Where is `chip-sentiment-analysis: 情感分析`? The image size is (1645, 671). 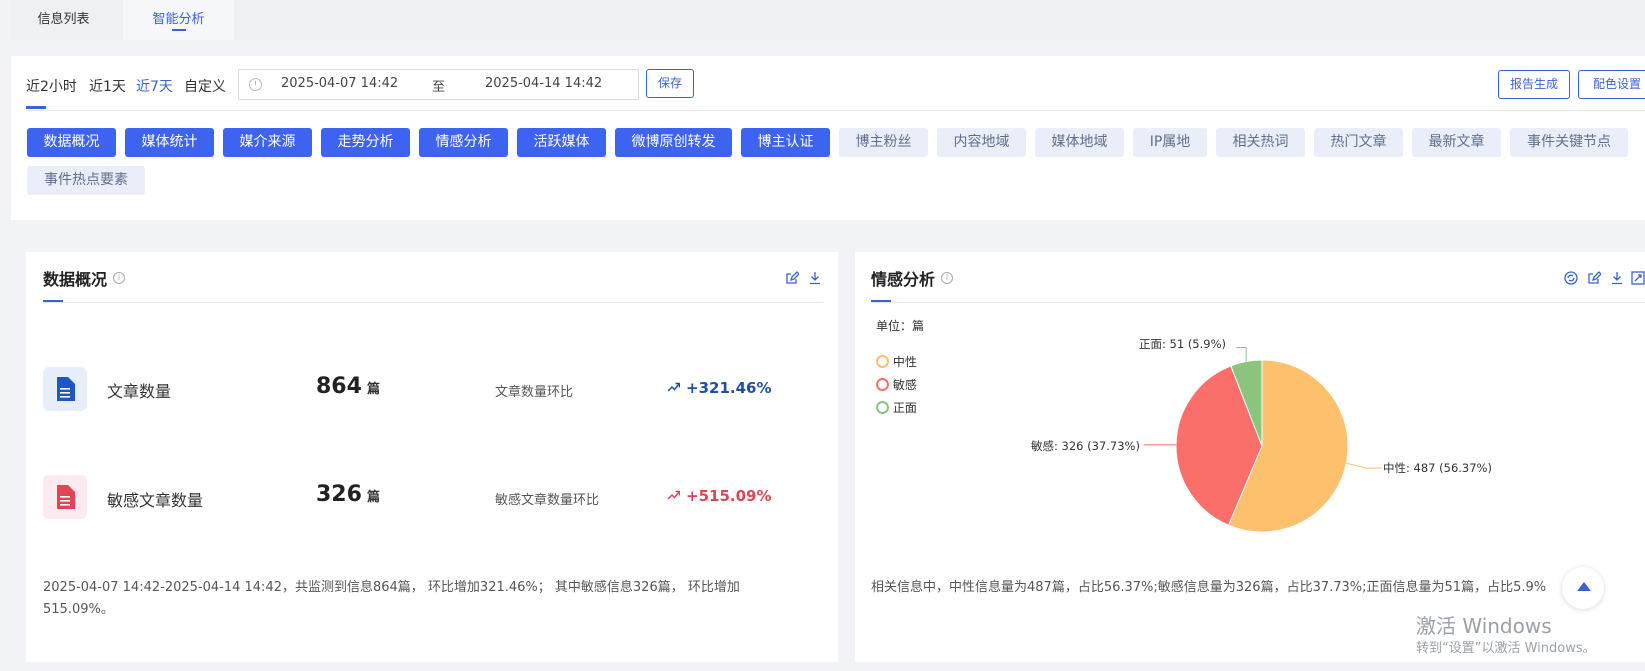 chip-sentiment-analysis: 情感分析 is located at coordinates (463, 142).